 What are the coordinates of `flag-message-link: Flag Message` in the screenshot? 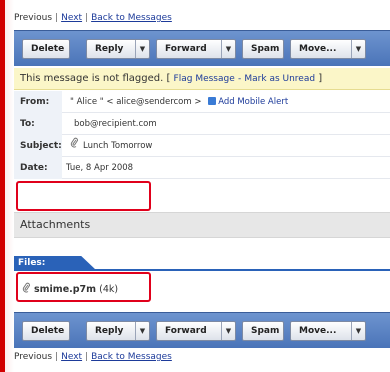 It's located at (204, 79).